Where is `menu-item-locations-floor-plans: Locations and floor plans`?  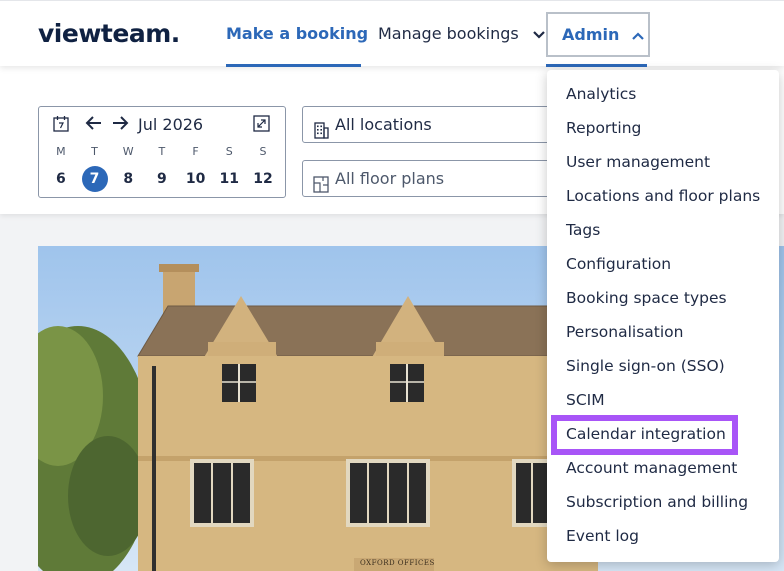
menu-item-locations-floor-plans: Locations and floor plans is located at coordinates (663, 196).